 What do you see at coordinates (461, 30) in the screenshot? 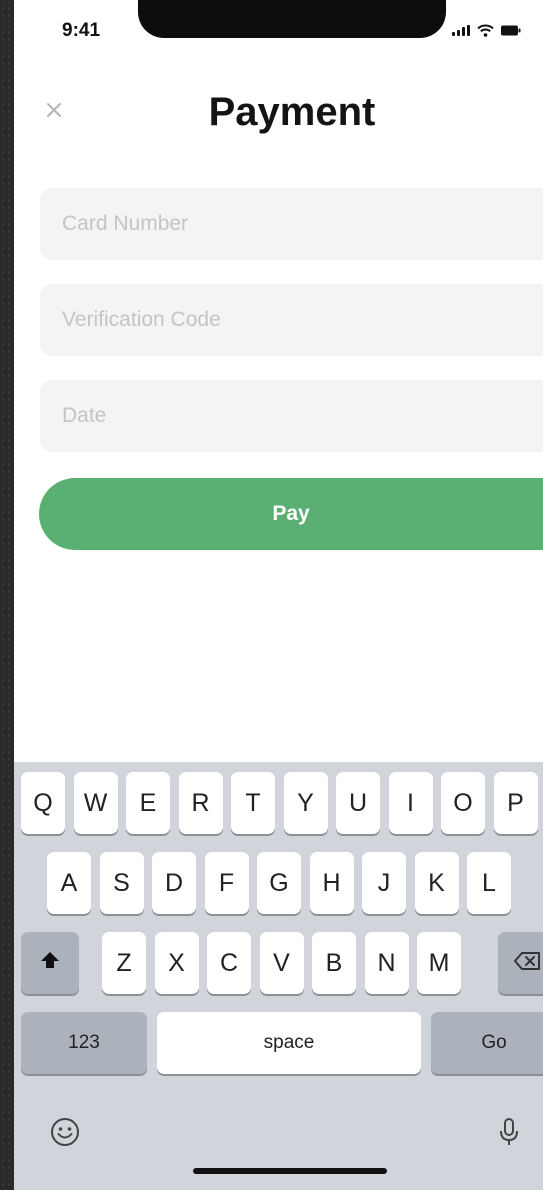
I see `signal-icon` at bounding box center [461, 30].